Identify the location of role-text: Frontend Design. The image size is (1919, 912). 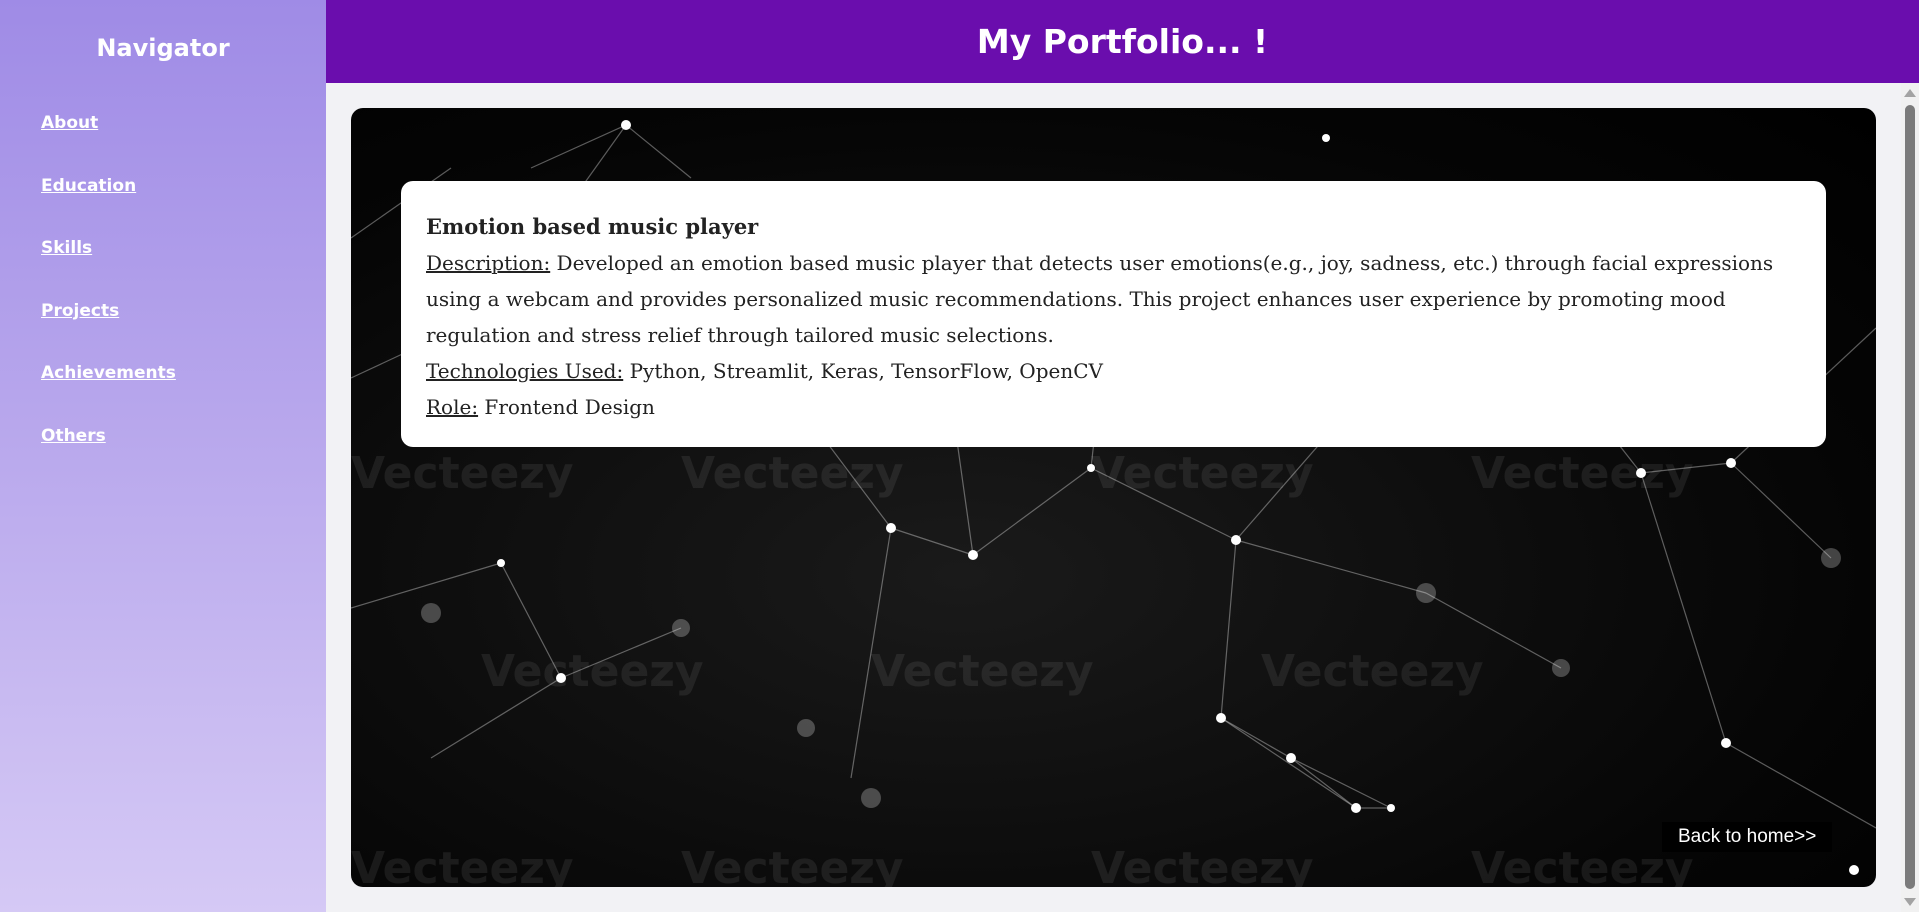
(566, 407).